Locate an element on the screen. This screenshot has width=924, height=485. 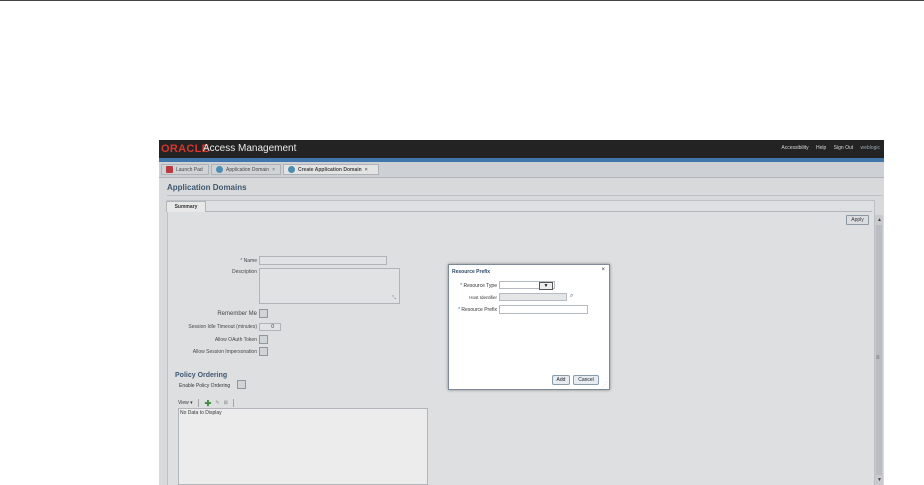
chevron-down-icon: ▼ is located at coordinates (546, 286).